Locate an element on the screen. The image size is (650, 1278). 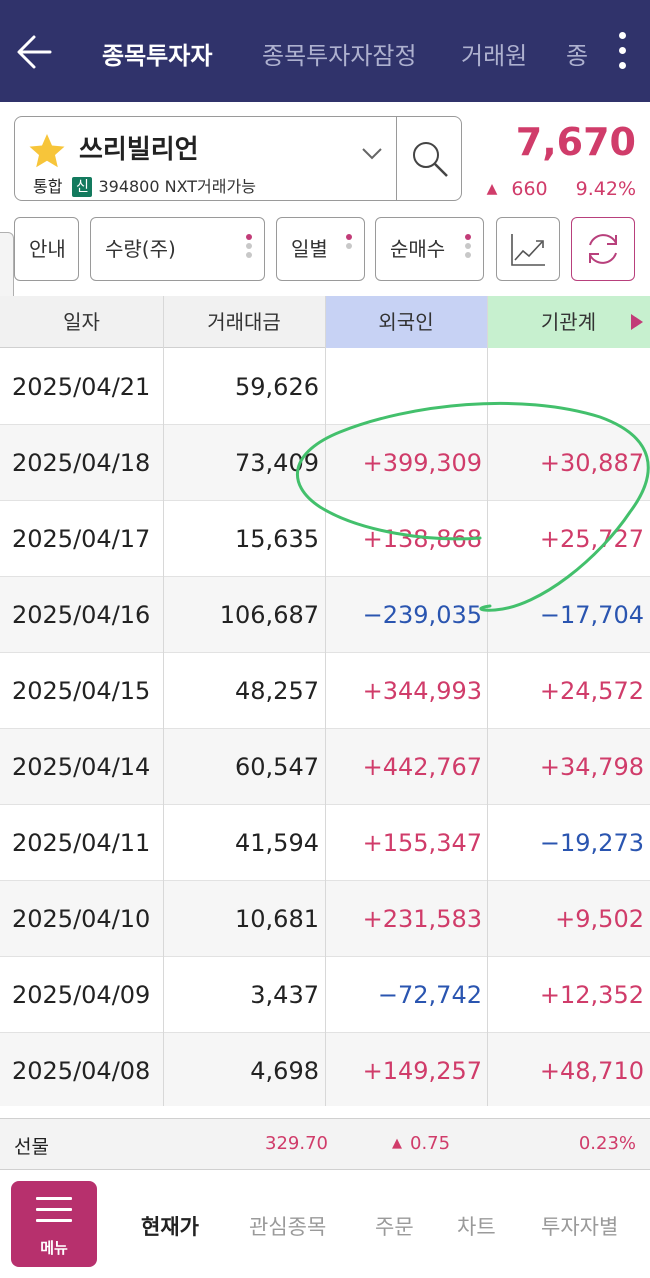
futures-label: 선물 is located at coordinates (31, 1147).